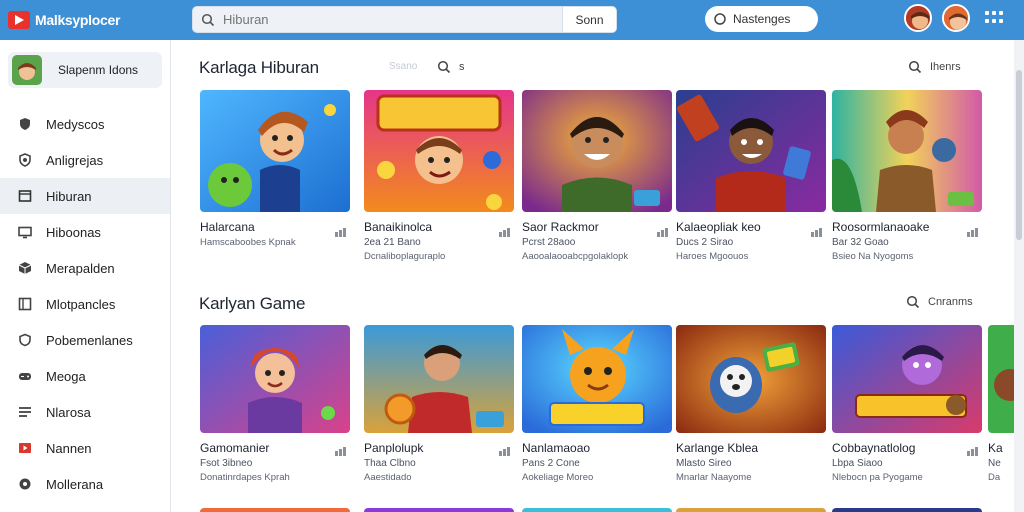  What do you see at coordinates (85, 160) in the screenshot?
I see `sidebar-item-anligrejas: Anligrejas` at bounding box center [85, 160].